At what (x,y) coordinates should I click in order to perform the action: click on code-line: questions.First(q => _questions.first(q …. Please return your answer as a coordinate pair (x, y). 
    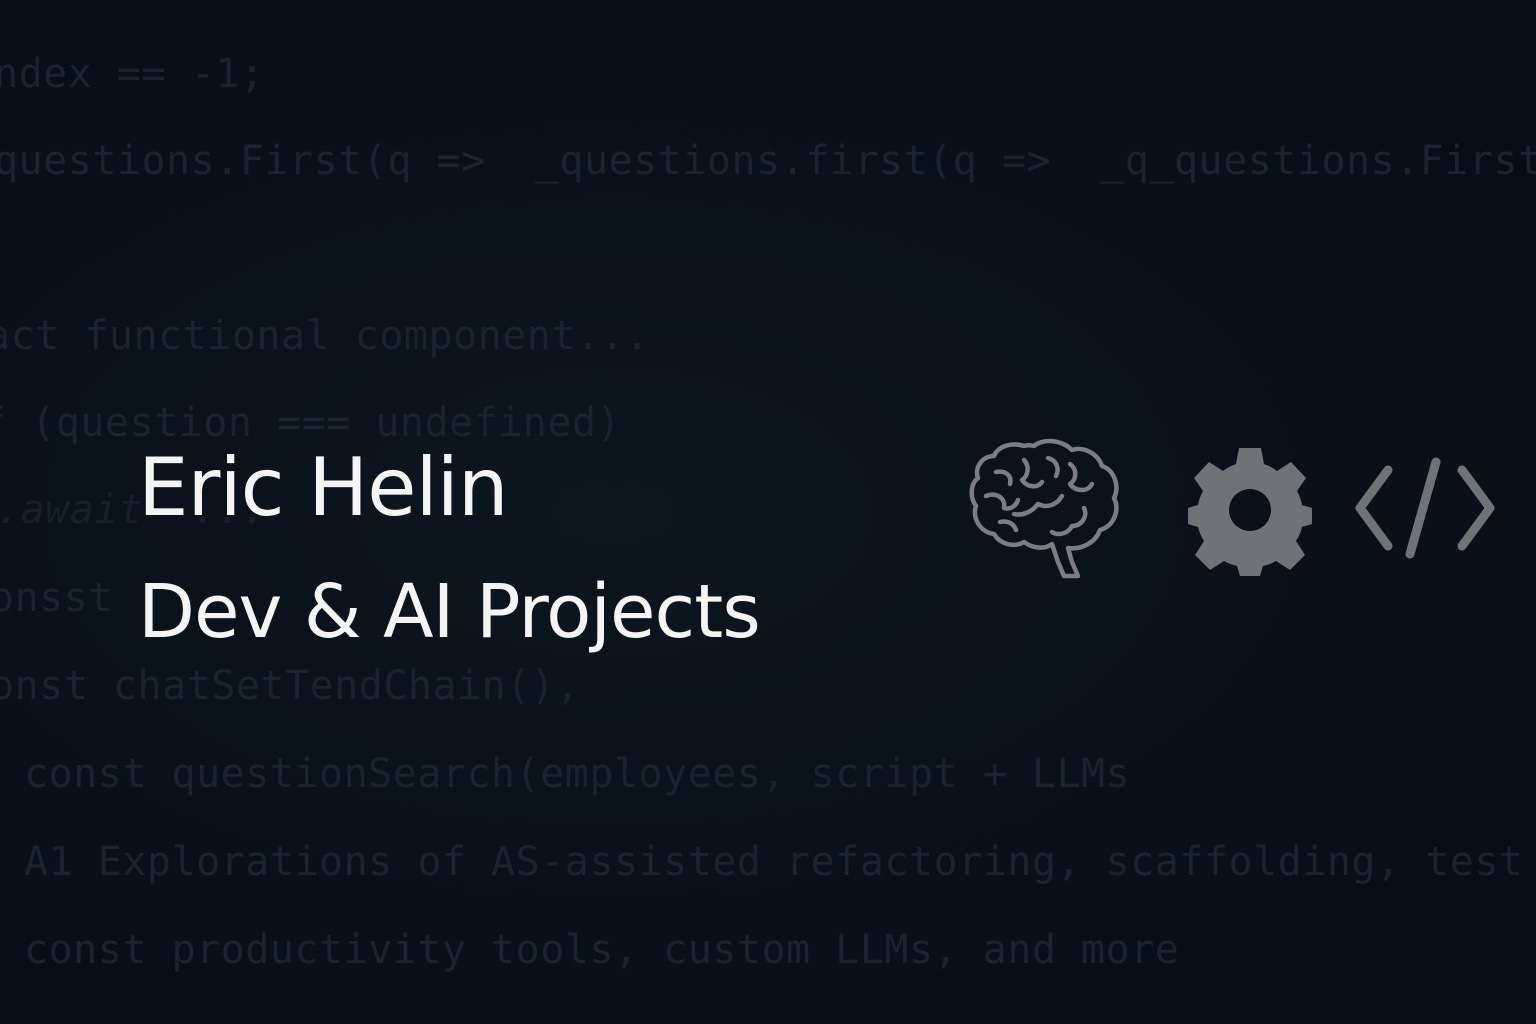
    Looking at the image, I should click on (768, 161).